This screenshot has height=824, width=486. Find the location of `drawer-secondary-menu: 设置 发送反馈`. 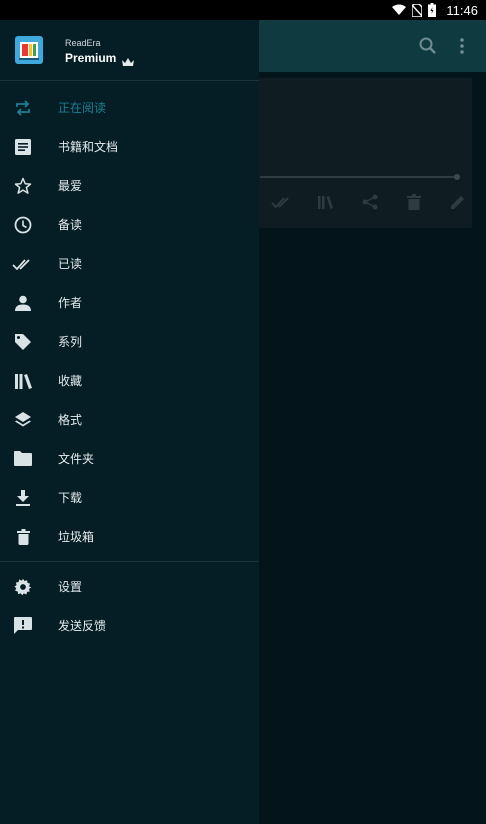

drawer-secondary-menu: 设置 发送反馈 is located at coordinates (129, 606).